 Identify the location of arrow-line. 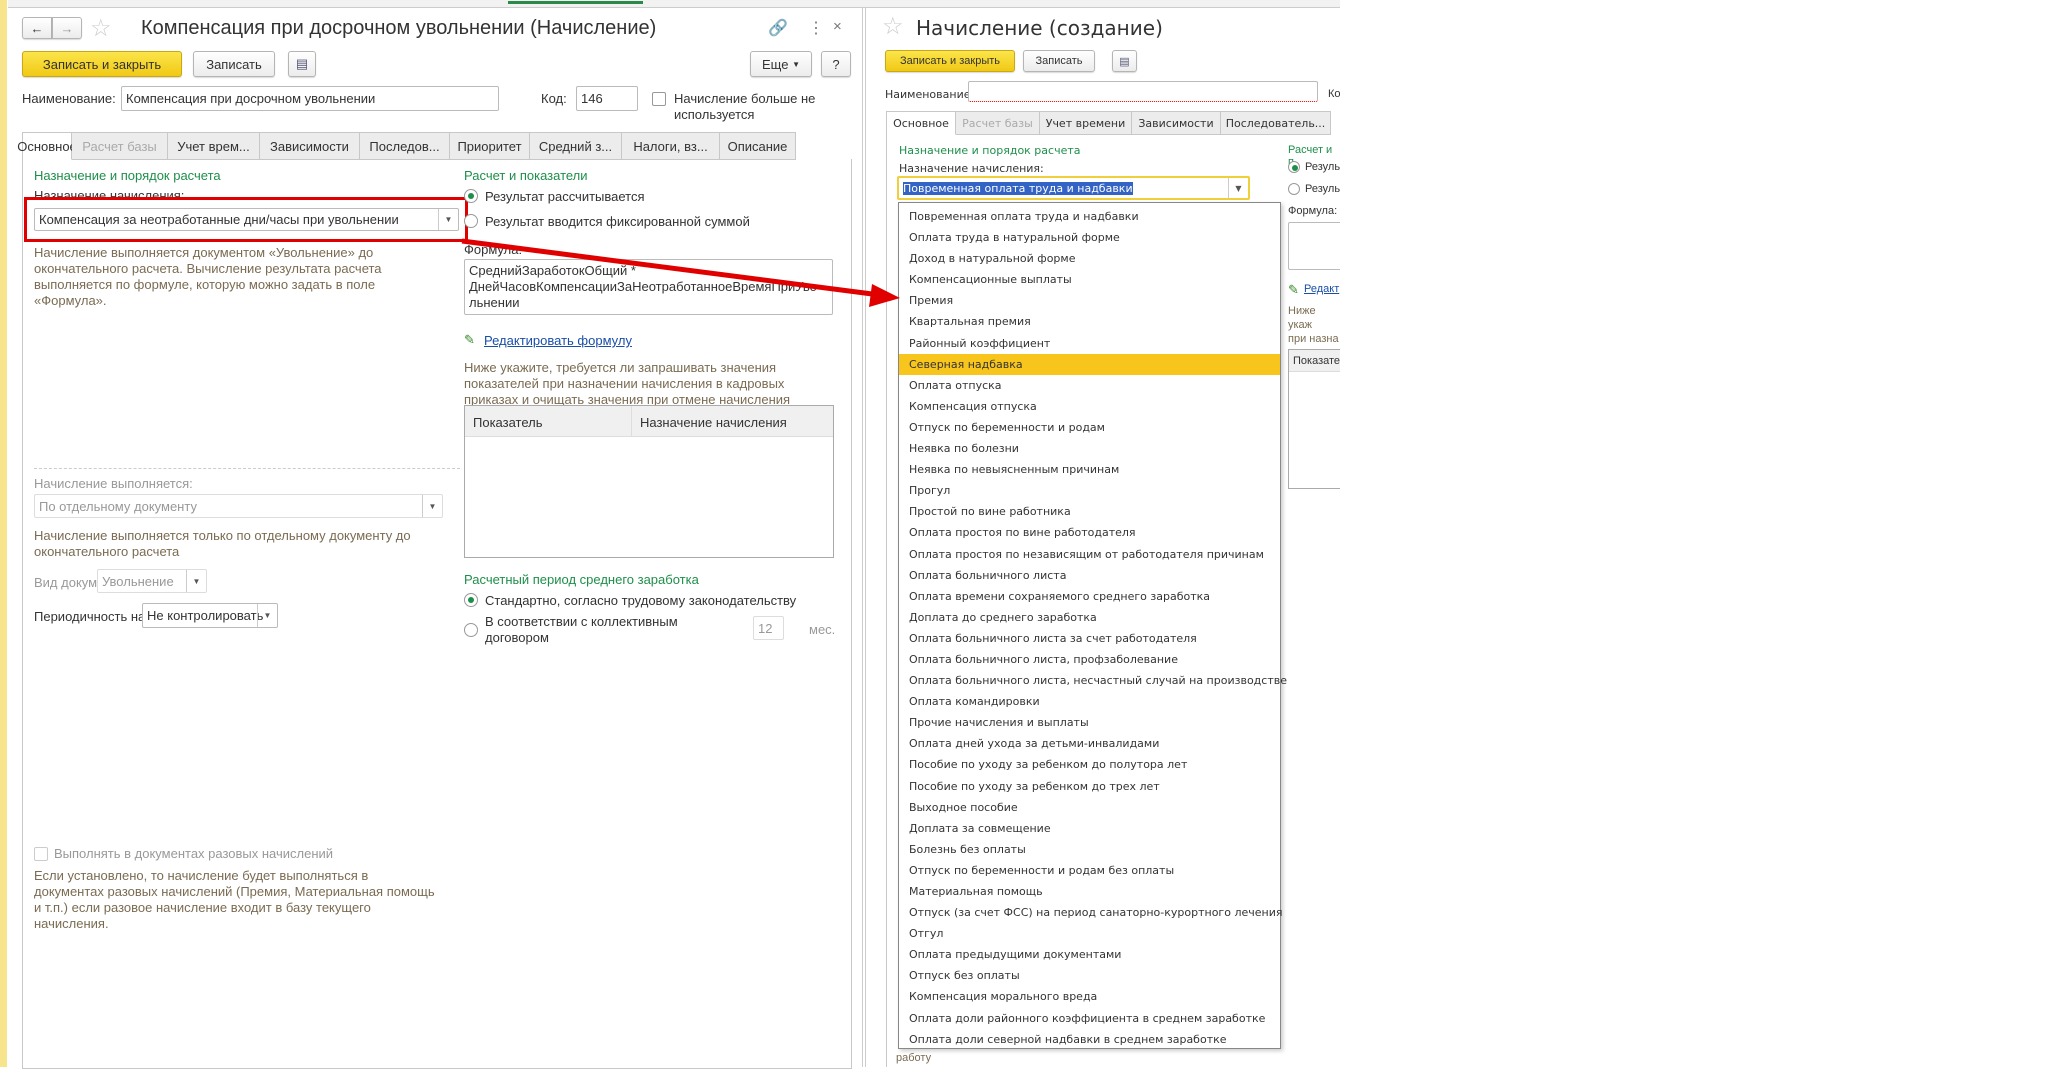
(671, 268).